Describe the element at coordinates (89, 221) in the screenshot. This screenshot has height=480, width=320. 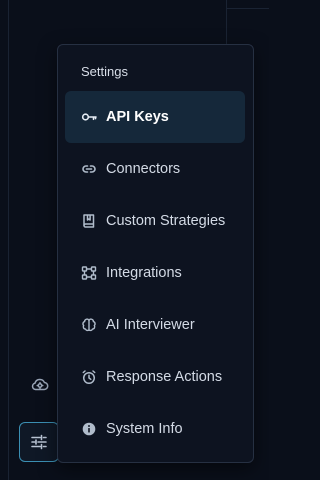
I see `book-icon` at that location.